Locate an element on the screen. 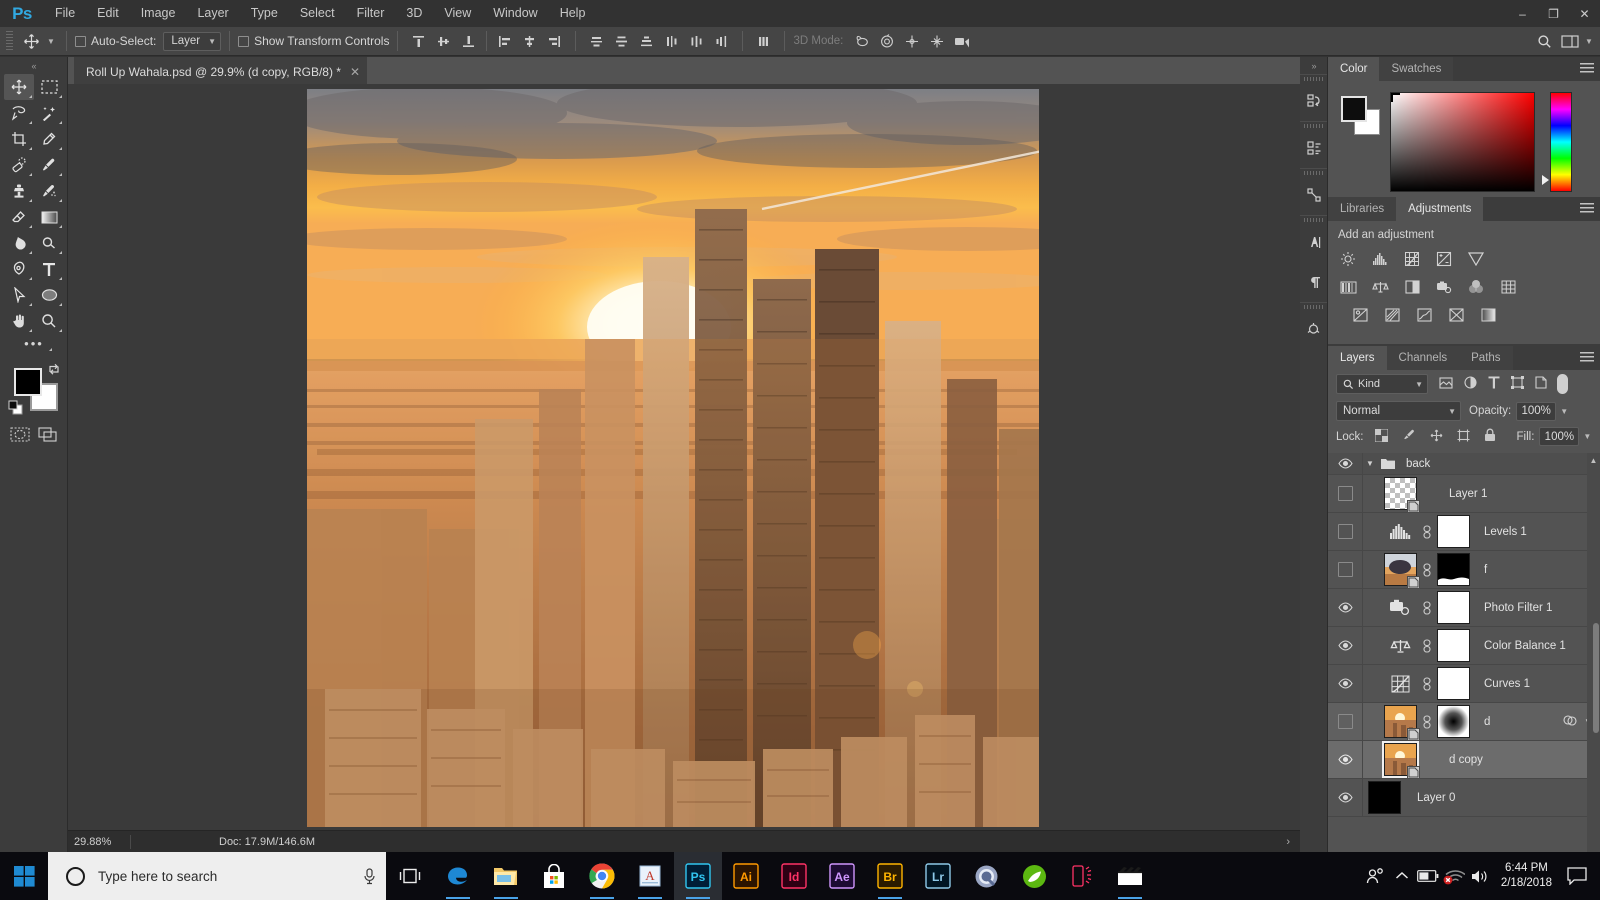  threshold-icon is located at coordinates (1424, 315).